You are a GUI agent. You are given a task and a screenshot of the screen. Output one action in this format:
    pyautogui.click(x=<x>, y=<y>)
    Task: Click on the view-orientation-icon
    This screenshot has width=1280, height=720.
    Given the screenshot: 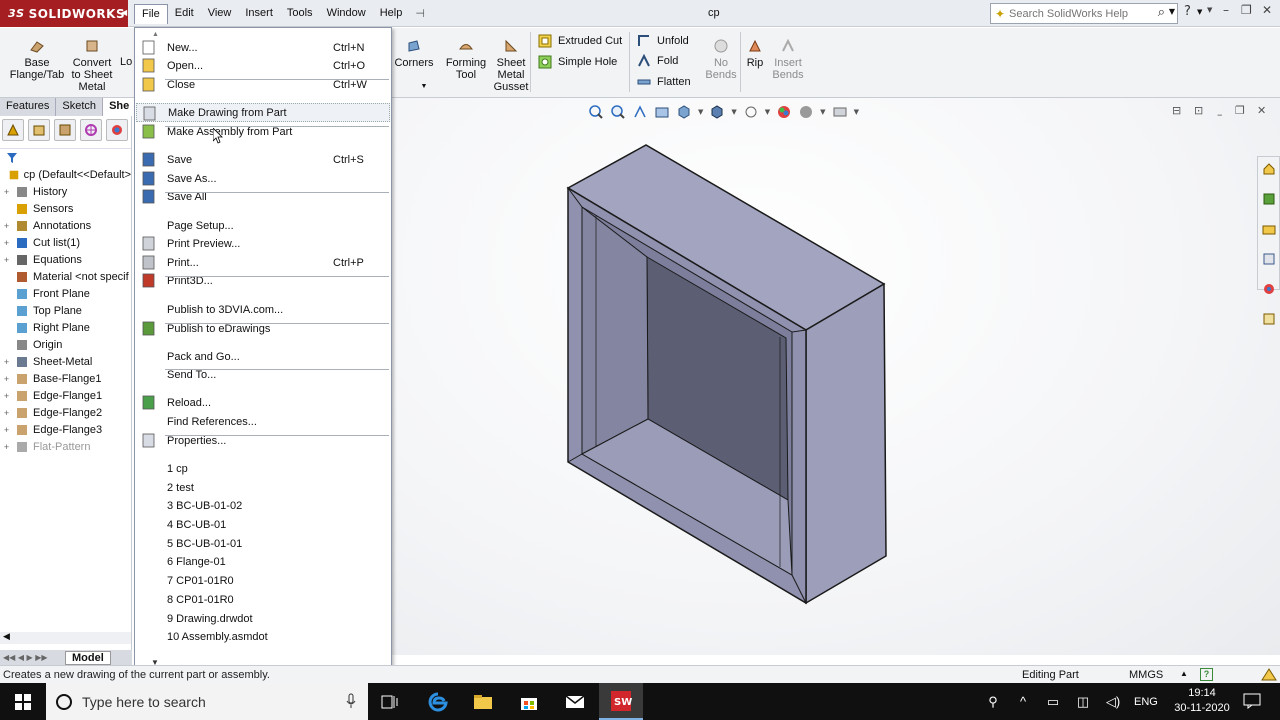 What is the action you would take?
    pyautogui.click(x=684, y=112)
    